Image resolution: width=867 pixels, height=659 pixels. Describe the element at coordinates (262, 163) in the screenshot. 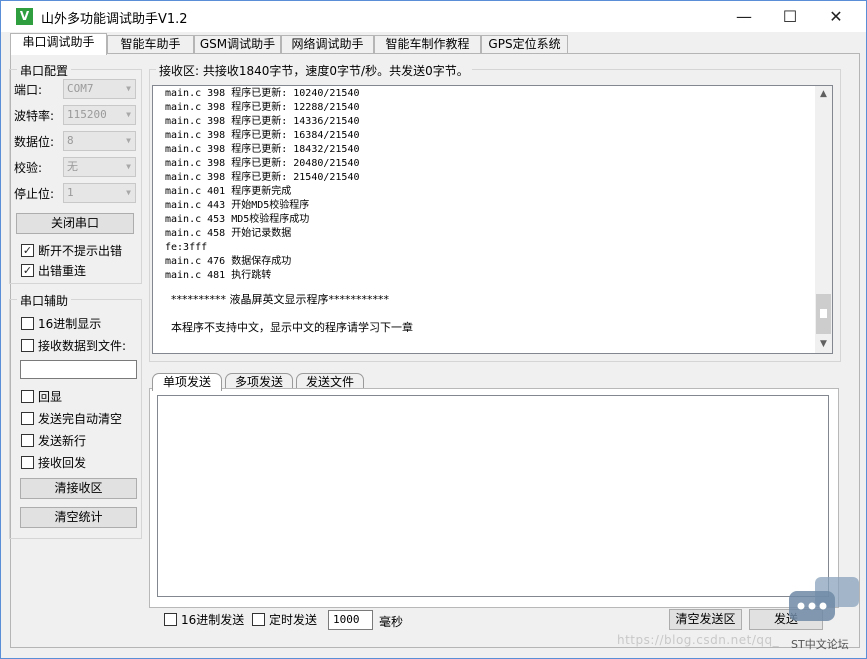

I see `receive-line: main.c 398 程序已更新: 20480/21540` at that location.